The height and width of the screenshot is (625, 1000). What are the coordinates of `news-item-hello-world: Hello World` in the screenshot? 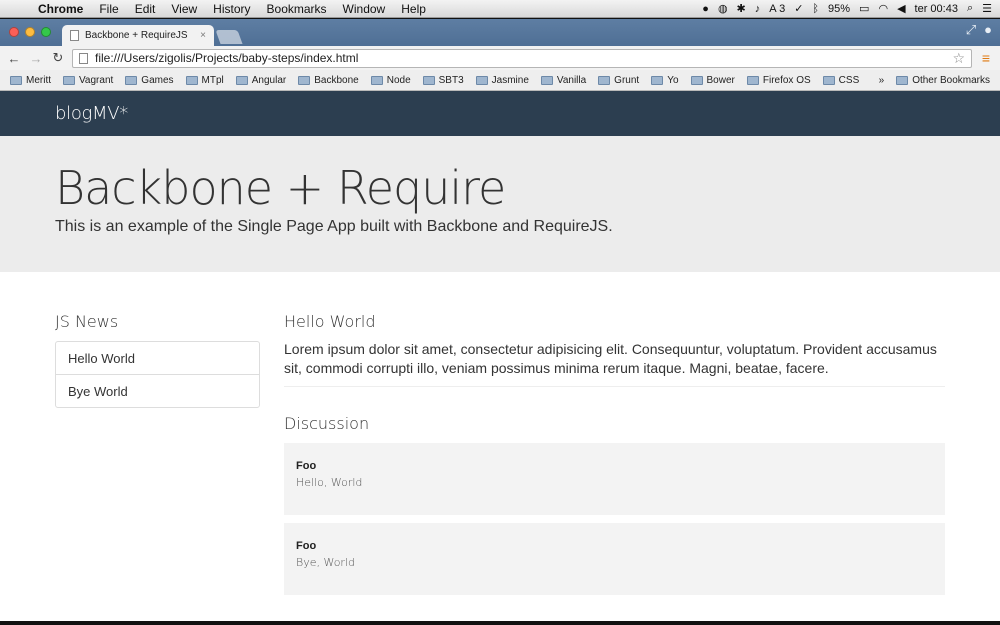 It's located at (157, 358).